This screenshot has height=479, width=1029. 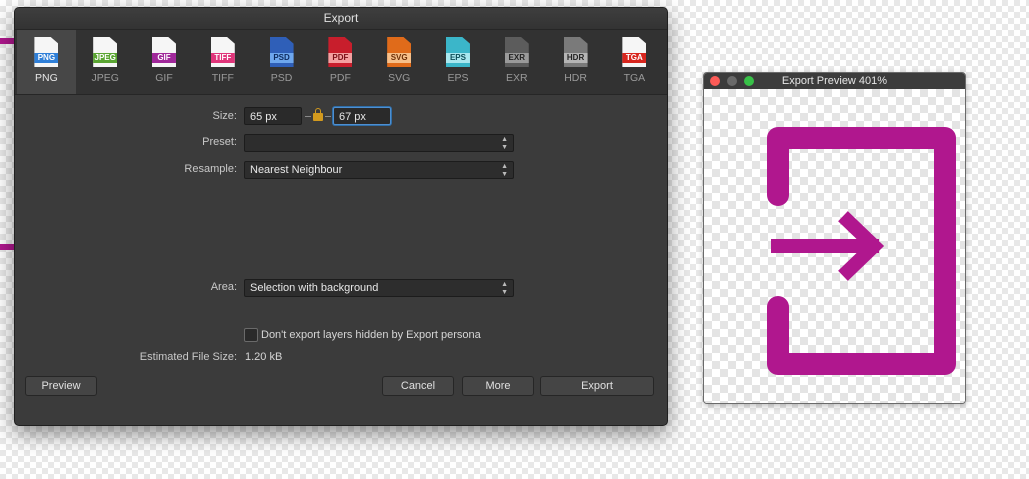 What do you see at coordinates (575, 52) in the screenshot?
I see `hdr-file-icon: HDR` at bounding box center [575, 52].